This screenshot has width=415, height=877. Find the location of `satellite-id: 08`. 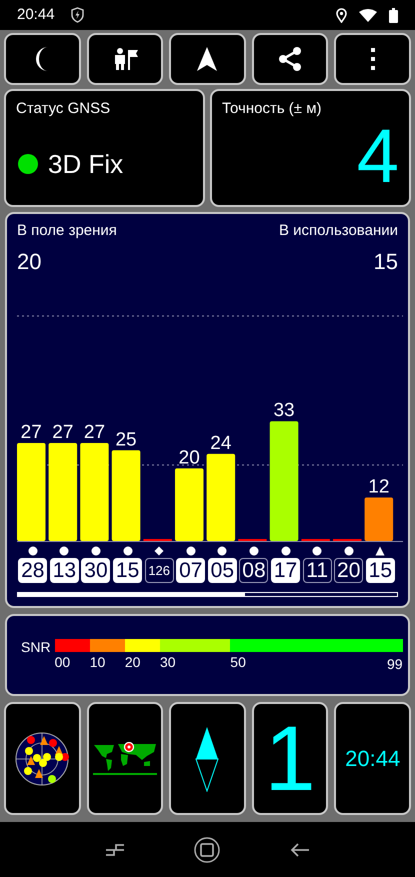

satellite-id: 08 is located at coordinates (253, 570).